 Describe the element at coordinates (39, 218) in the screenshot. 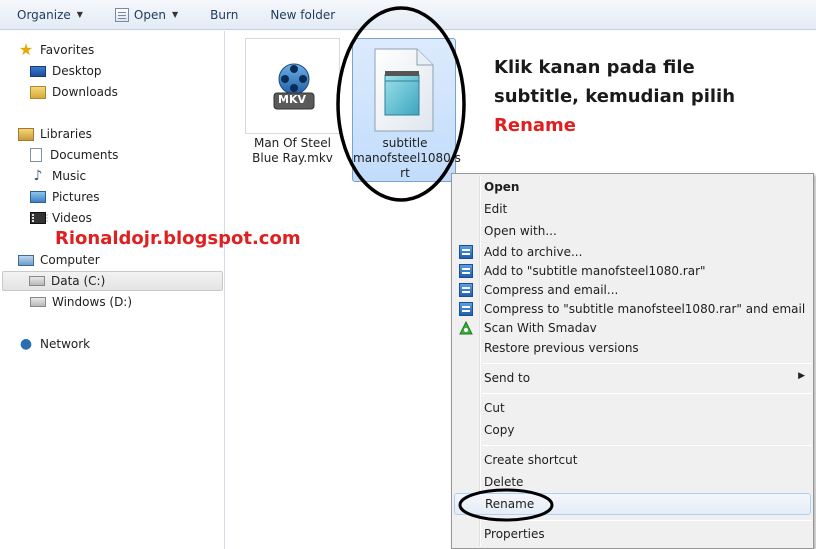

I see `videos-icon` at that location.